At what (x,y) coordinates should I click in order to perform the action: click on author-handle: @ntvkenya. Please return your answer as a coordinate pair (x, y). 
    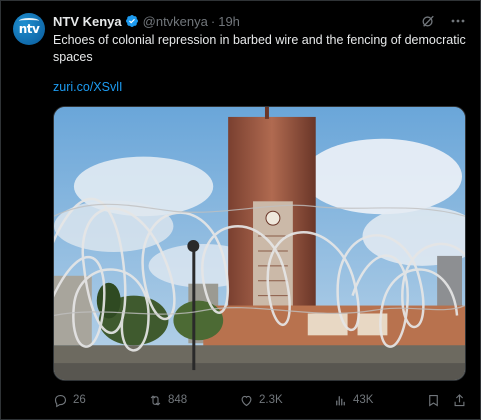
    Looking at the image, I should click on (175, 21).